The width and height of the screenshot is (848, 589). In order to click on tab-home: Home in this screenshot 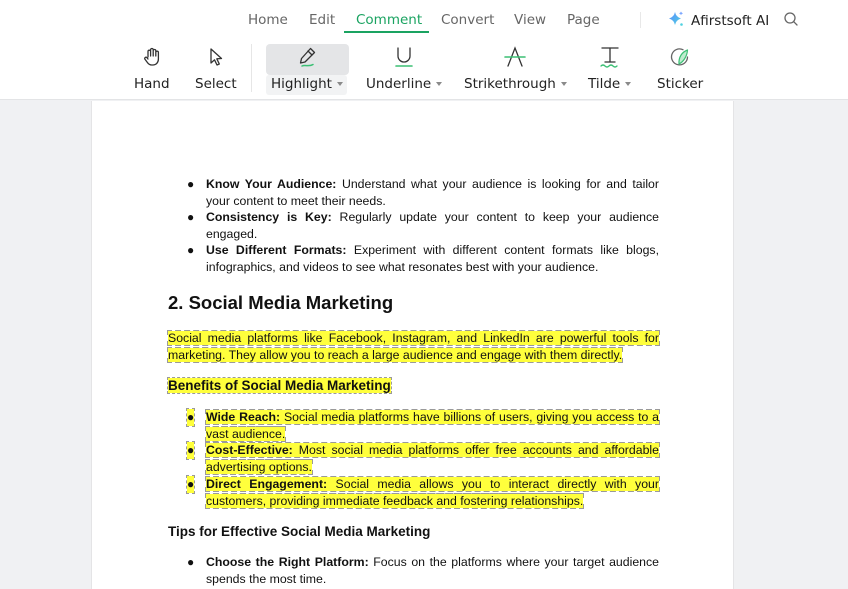, I will do `click(268, 20)`.